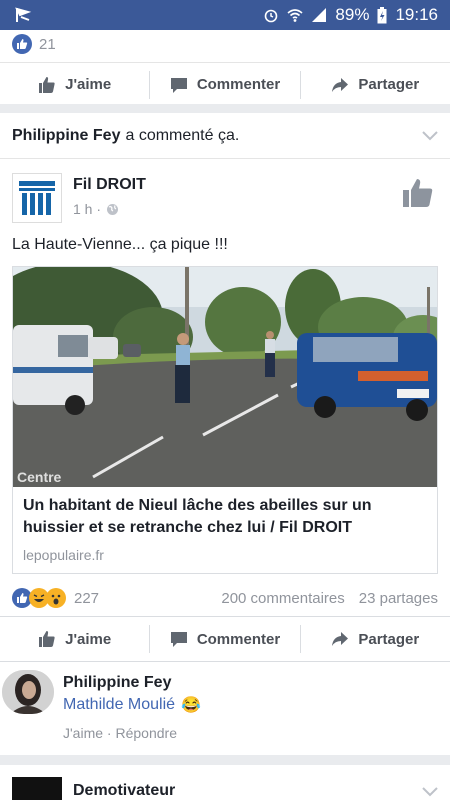 The height and width of the screenshot is (800, 450). Describe the element at coordinates (416, 14) in the screenshot. I see `status-time: 19:16` at that location.